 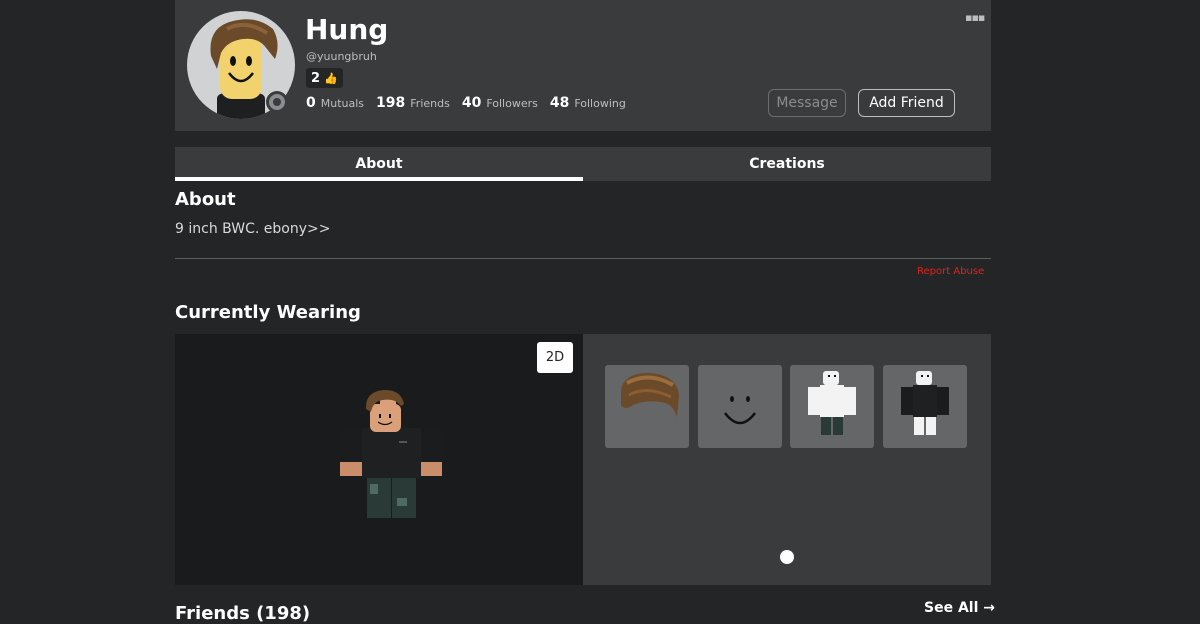 I want to click on hair-item, so click(x=647, y=406).